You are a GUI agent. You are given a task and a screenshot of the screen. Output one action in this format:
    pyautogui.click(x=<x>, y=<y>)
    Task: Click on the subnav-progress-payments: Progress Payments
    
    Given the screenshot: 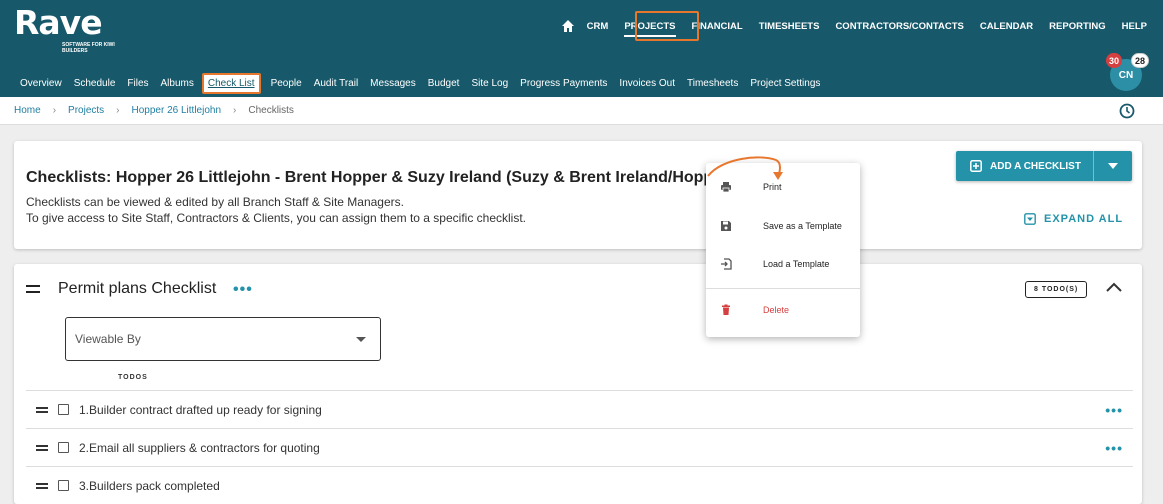 What is the action you would take?
    pyautogui.click(x=563, y=83)
    